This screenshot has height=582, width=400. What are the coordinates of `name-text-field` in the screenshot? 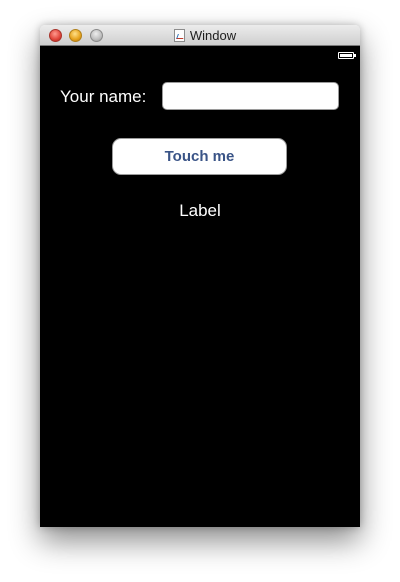 It's located at (250, 96).